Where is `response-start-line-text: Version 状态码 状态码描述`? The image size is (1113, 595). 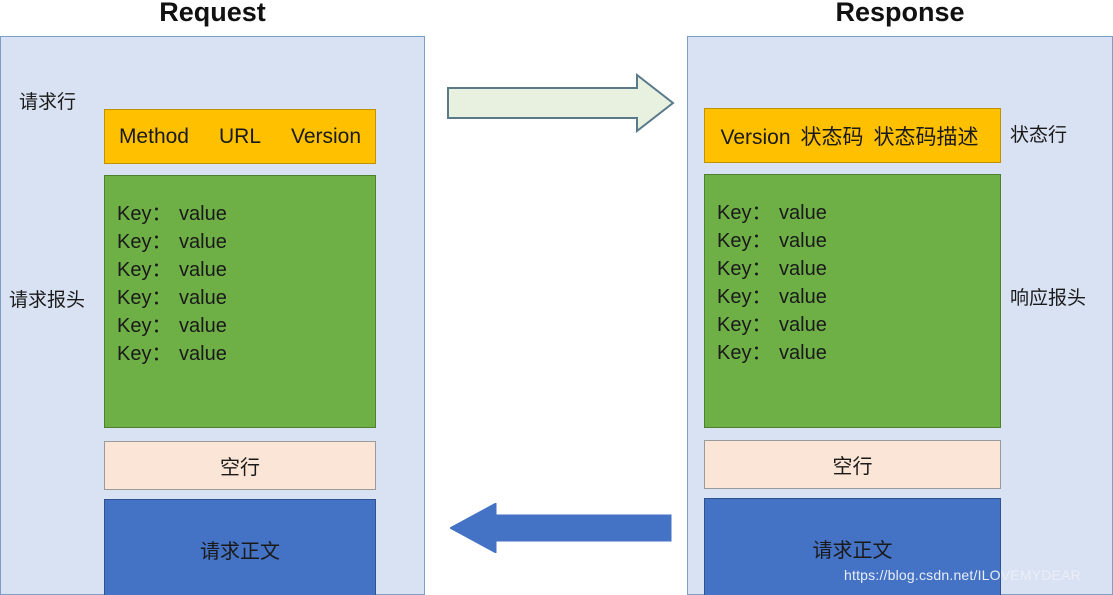
response-start-line-text: Version 状态码 状态码描述 is located at coordinates (849, 136).